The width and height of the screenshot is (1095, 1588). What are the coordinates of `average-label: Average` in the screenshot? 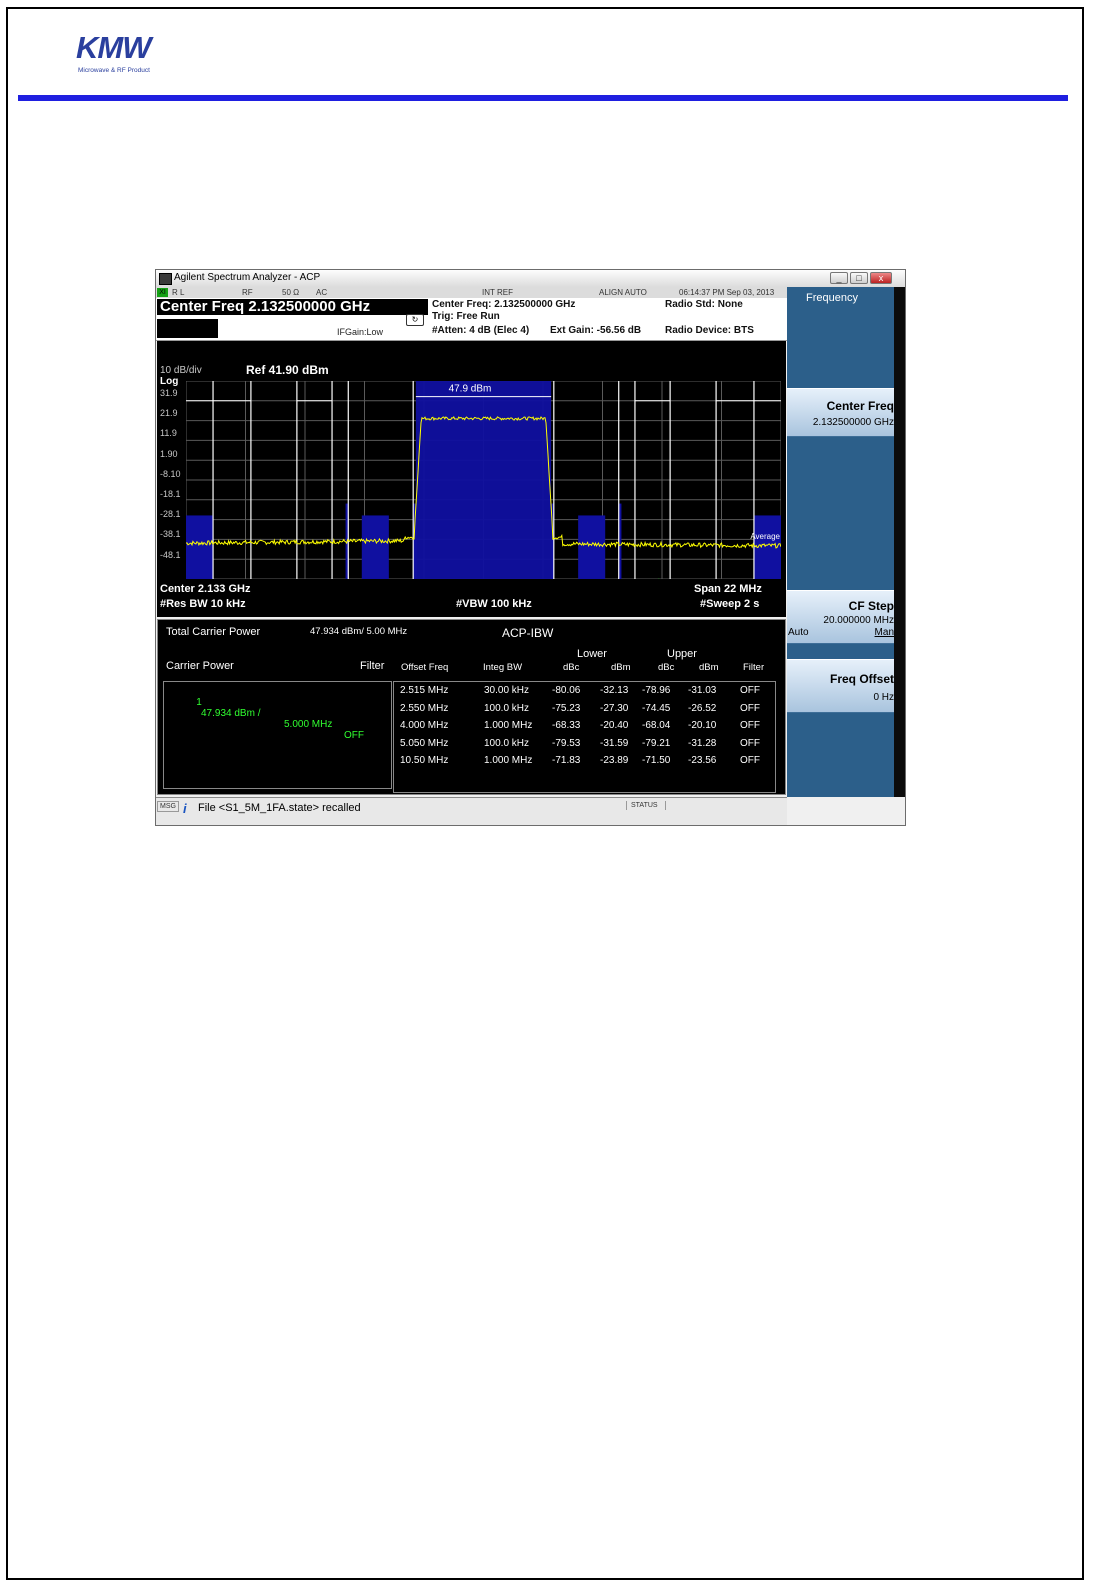 It's located at (765, 536).